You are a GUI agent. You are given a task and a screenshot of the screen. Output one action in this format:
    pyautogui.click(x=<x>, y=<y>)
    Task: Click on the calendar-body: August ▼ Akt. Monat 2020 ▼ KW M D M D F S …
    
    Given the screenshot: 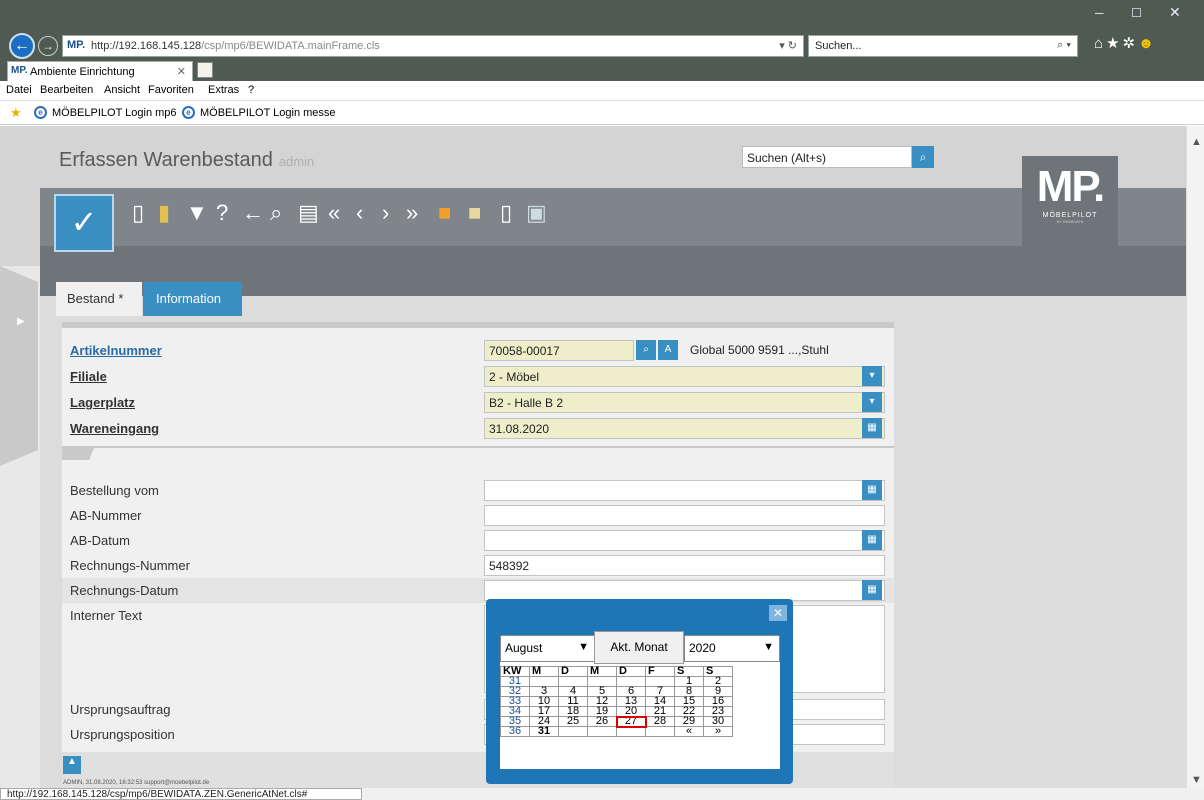 What is the action you would take?
    pyautogui.click(x=640, y=700)
    